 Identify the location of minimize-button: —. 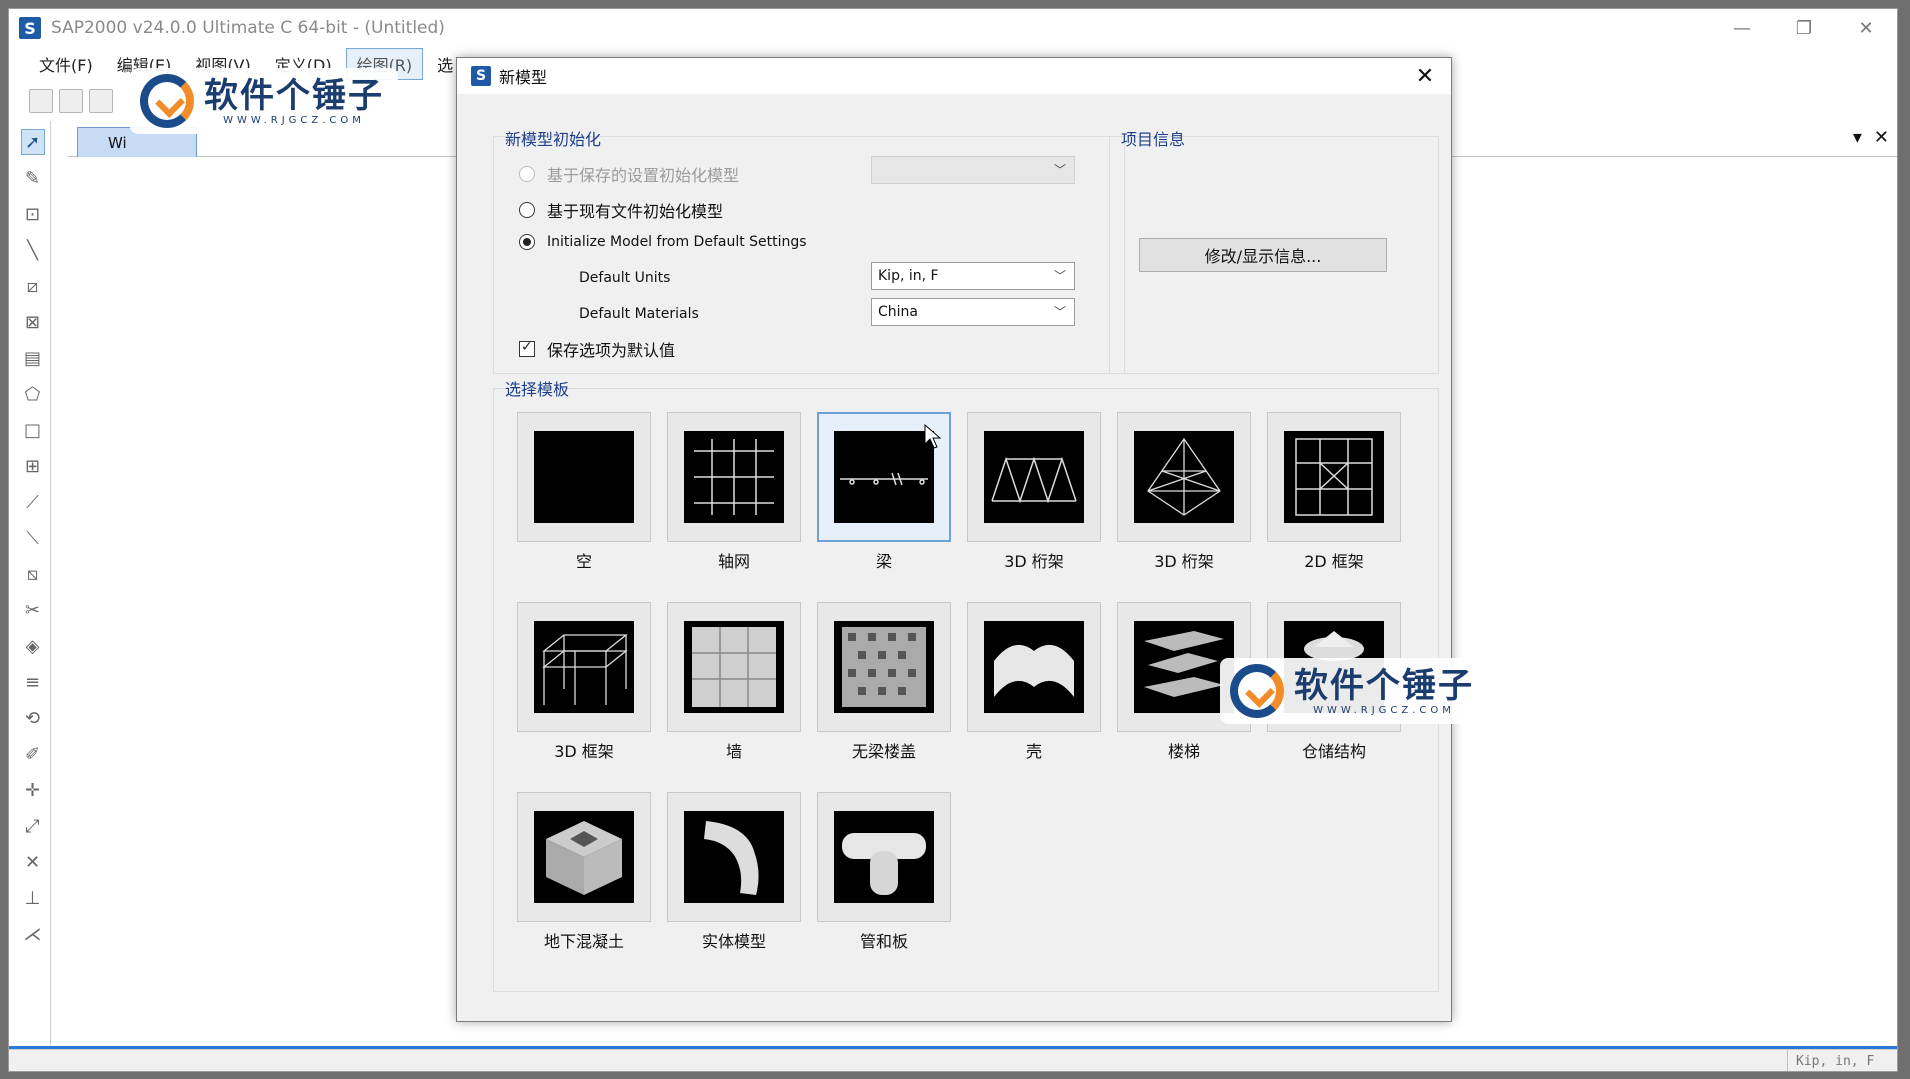
(1742, 28).